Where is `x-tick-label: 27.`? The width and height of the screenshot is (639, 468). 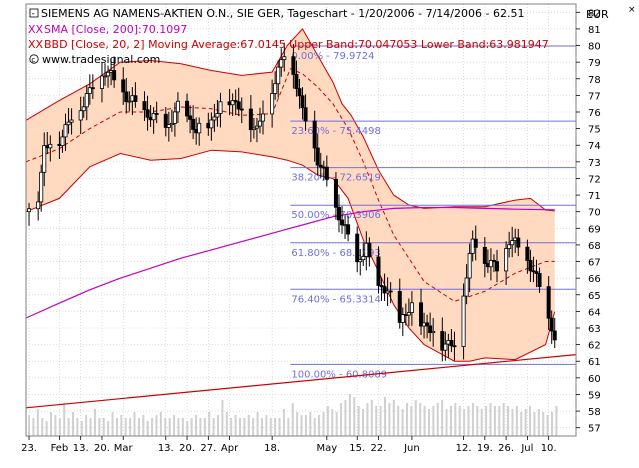 x-tick-label: 27. is located at coordinates (208, 448).